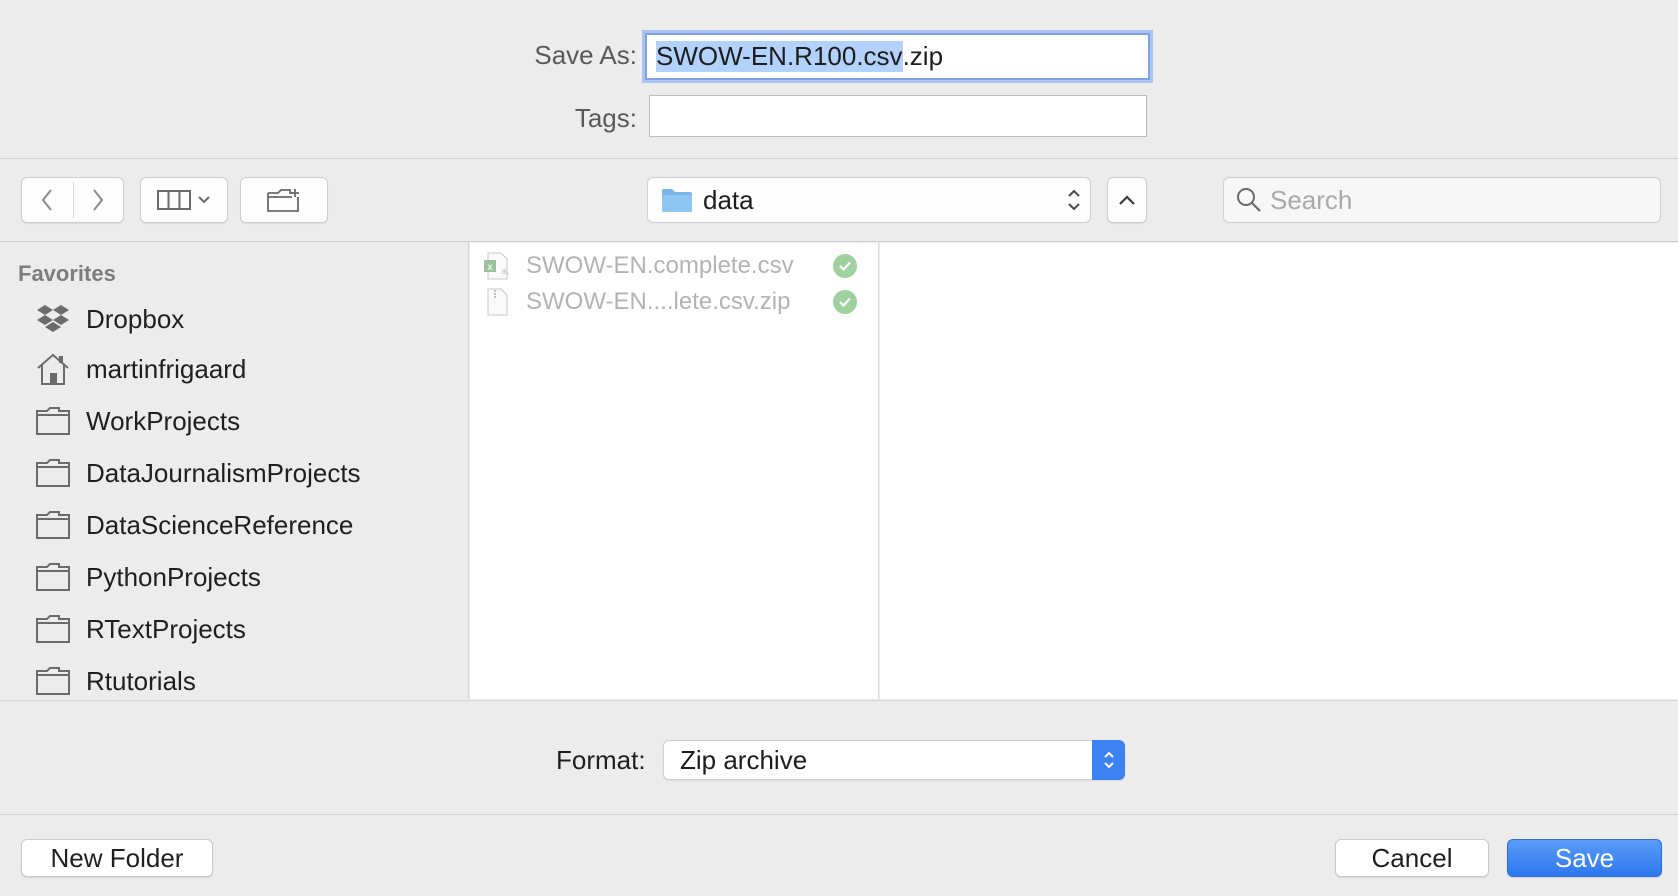  Describe the element at coordinates (497, 302) in the screenshot. I see `zip-file-icon` at that location.